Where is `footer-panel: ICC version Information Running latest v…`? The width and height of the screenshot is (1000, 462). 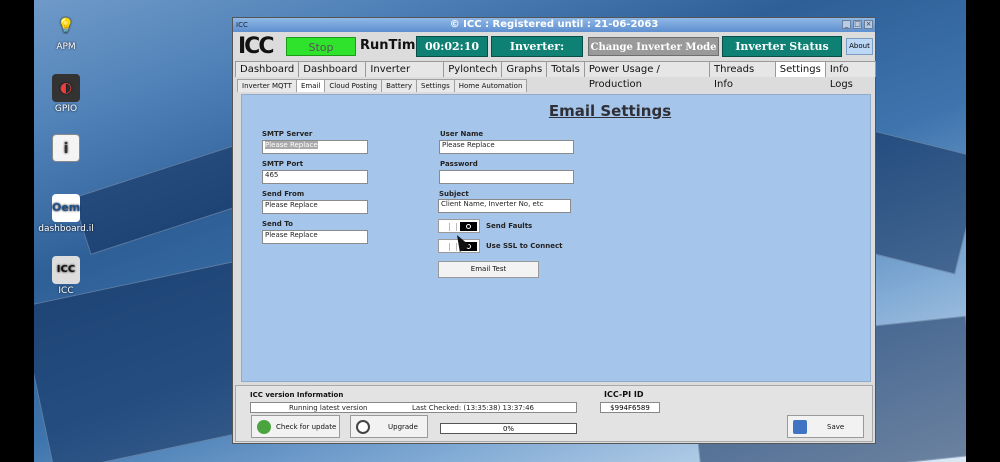 footer-panel: ICC version Information Running latest v… is located at coordinates (554, 413).